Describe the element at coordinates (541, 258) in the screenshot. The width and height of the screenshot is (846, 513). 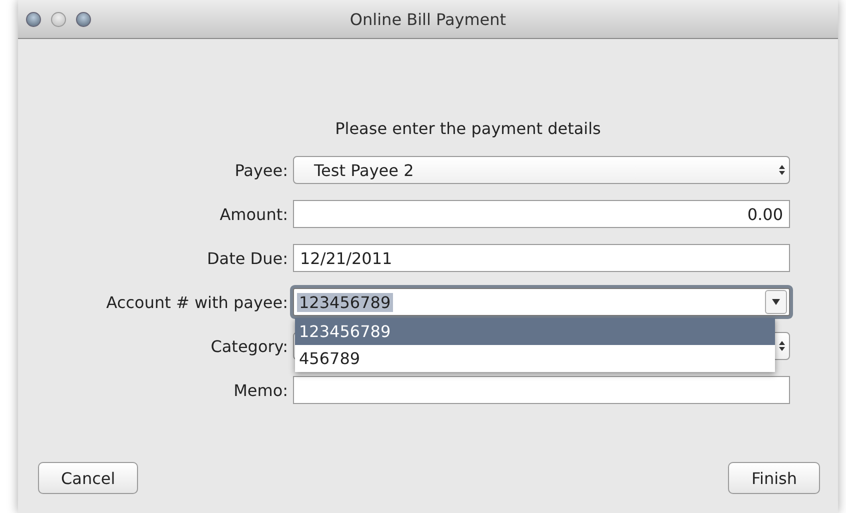
I see `input-field: 12/21/2011` at that location.